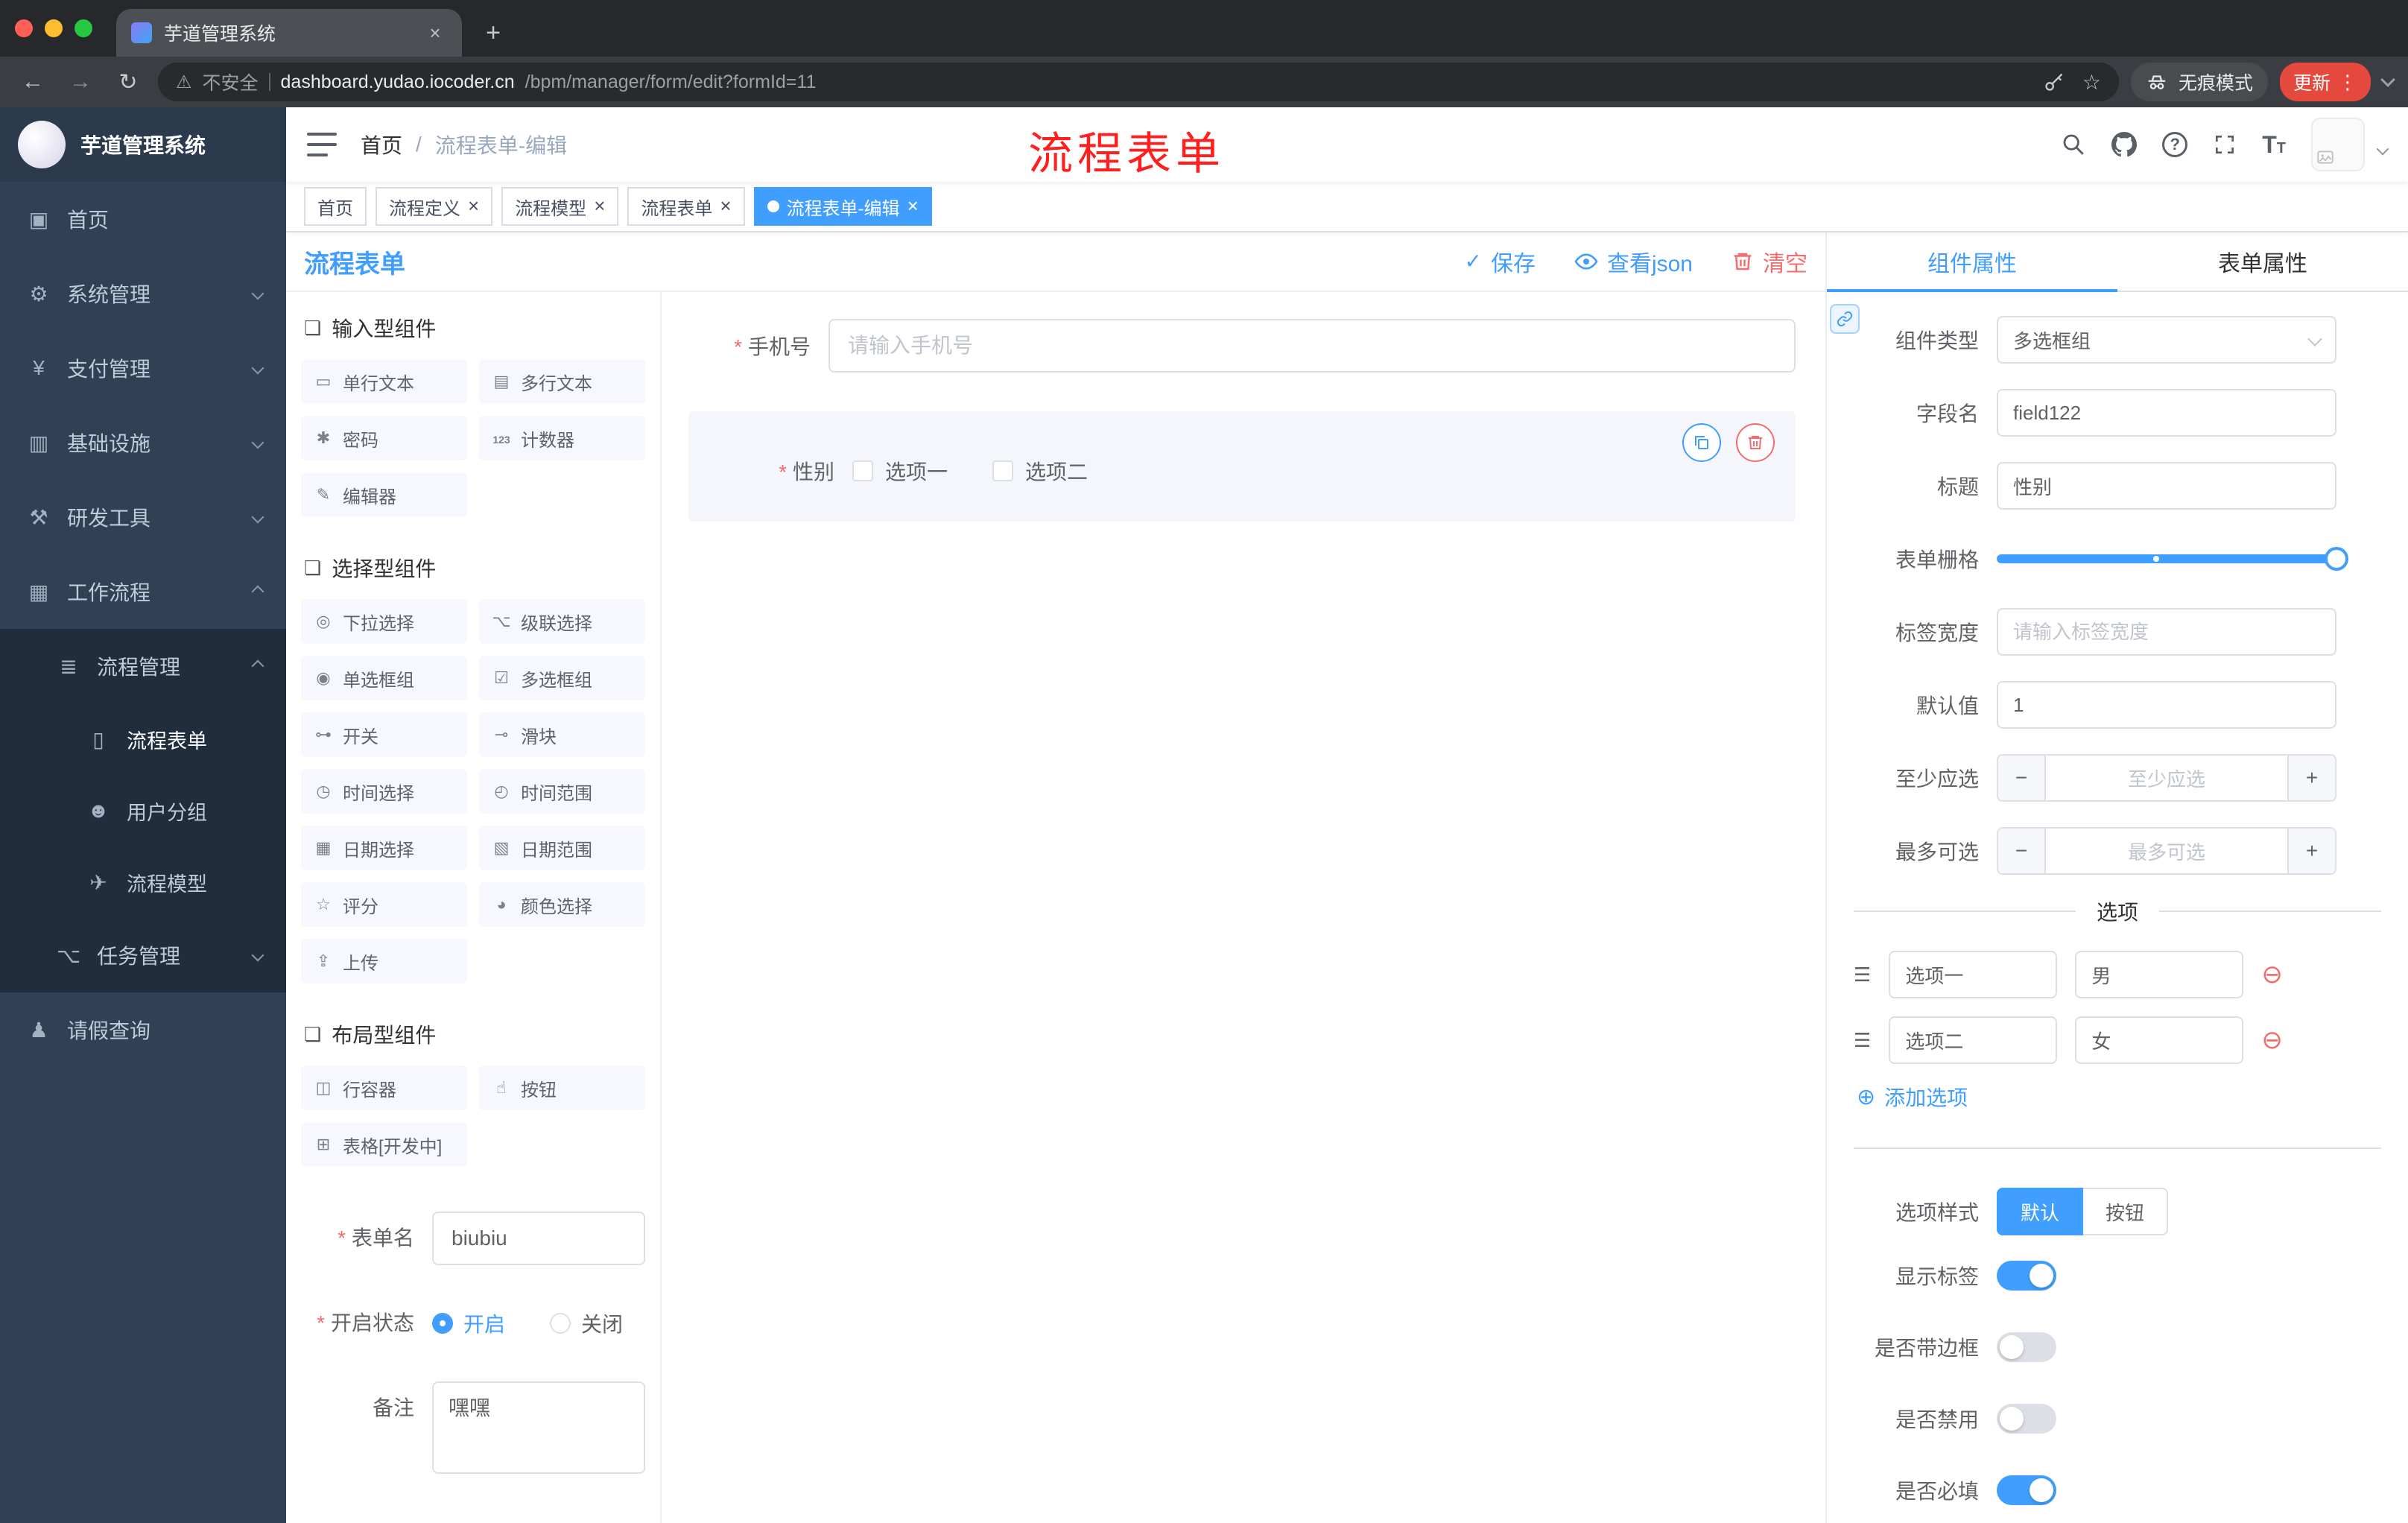 Image resolution: width=2408 pixels, height=1523 pixels. What do you see at coordinates (2336, 559) in the screenshot?
I see `slider-handle` at bounding box center [2336, 559].